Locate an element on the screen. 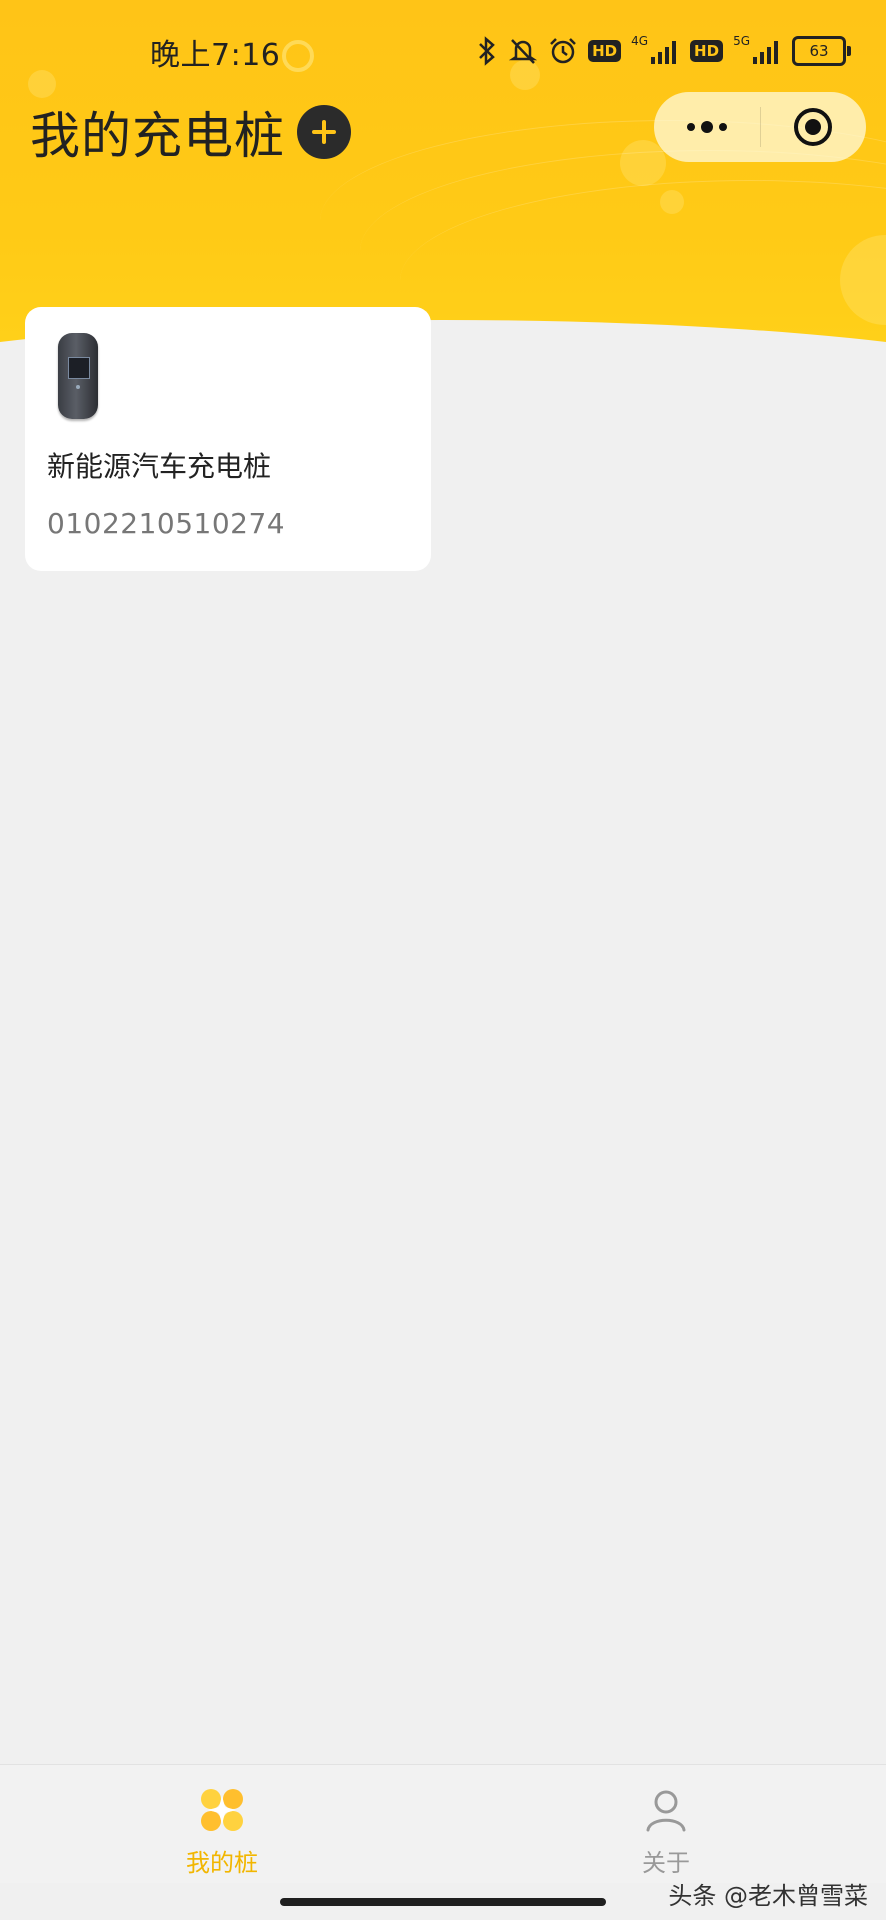  close-miniprogram-button is located at coordinates (814, 127).